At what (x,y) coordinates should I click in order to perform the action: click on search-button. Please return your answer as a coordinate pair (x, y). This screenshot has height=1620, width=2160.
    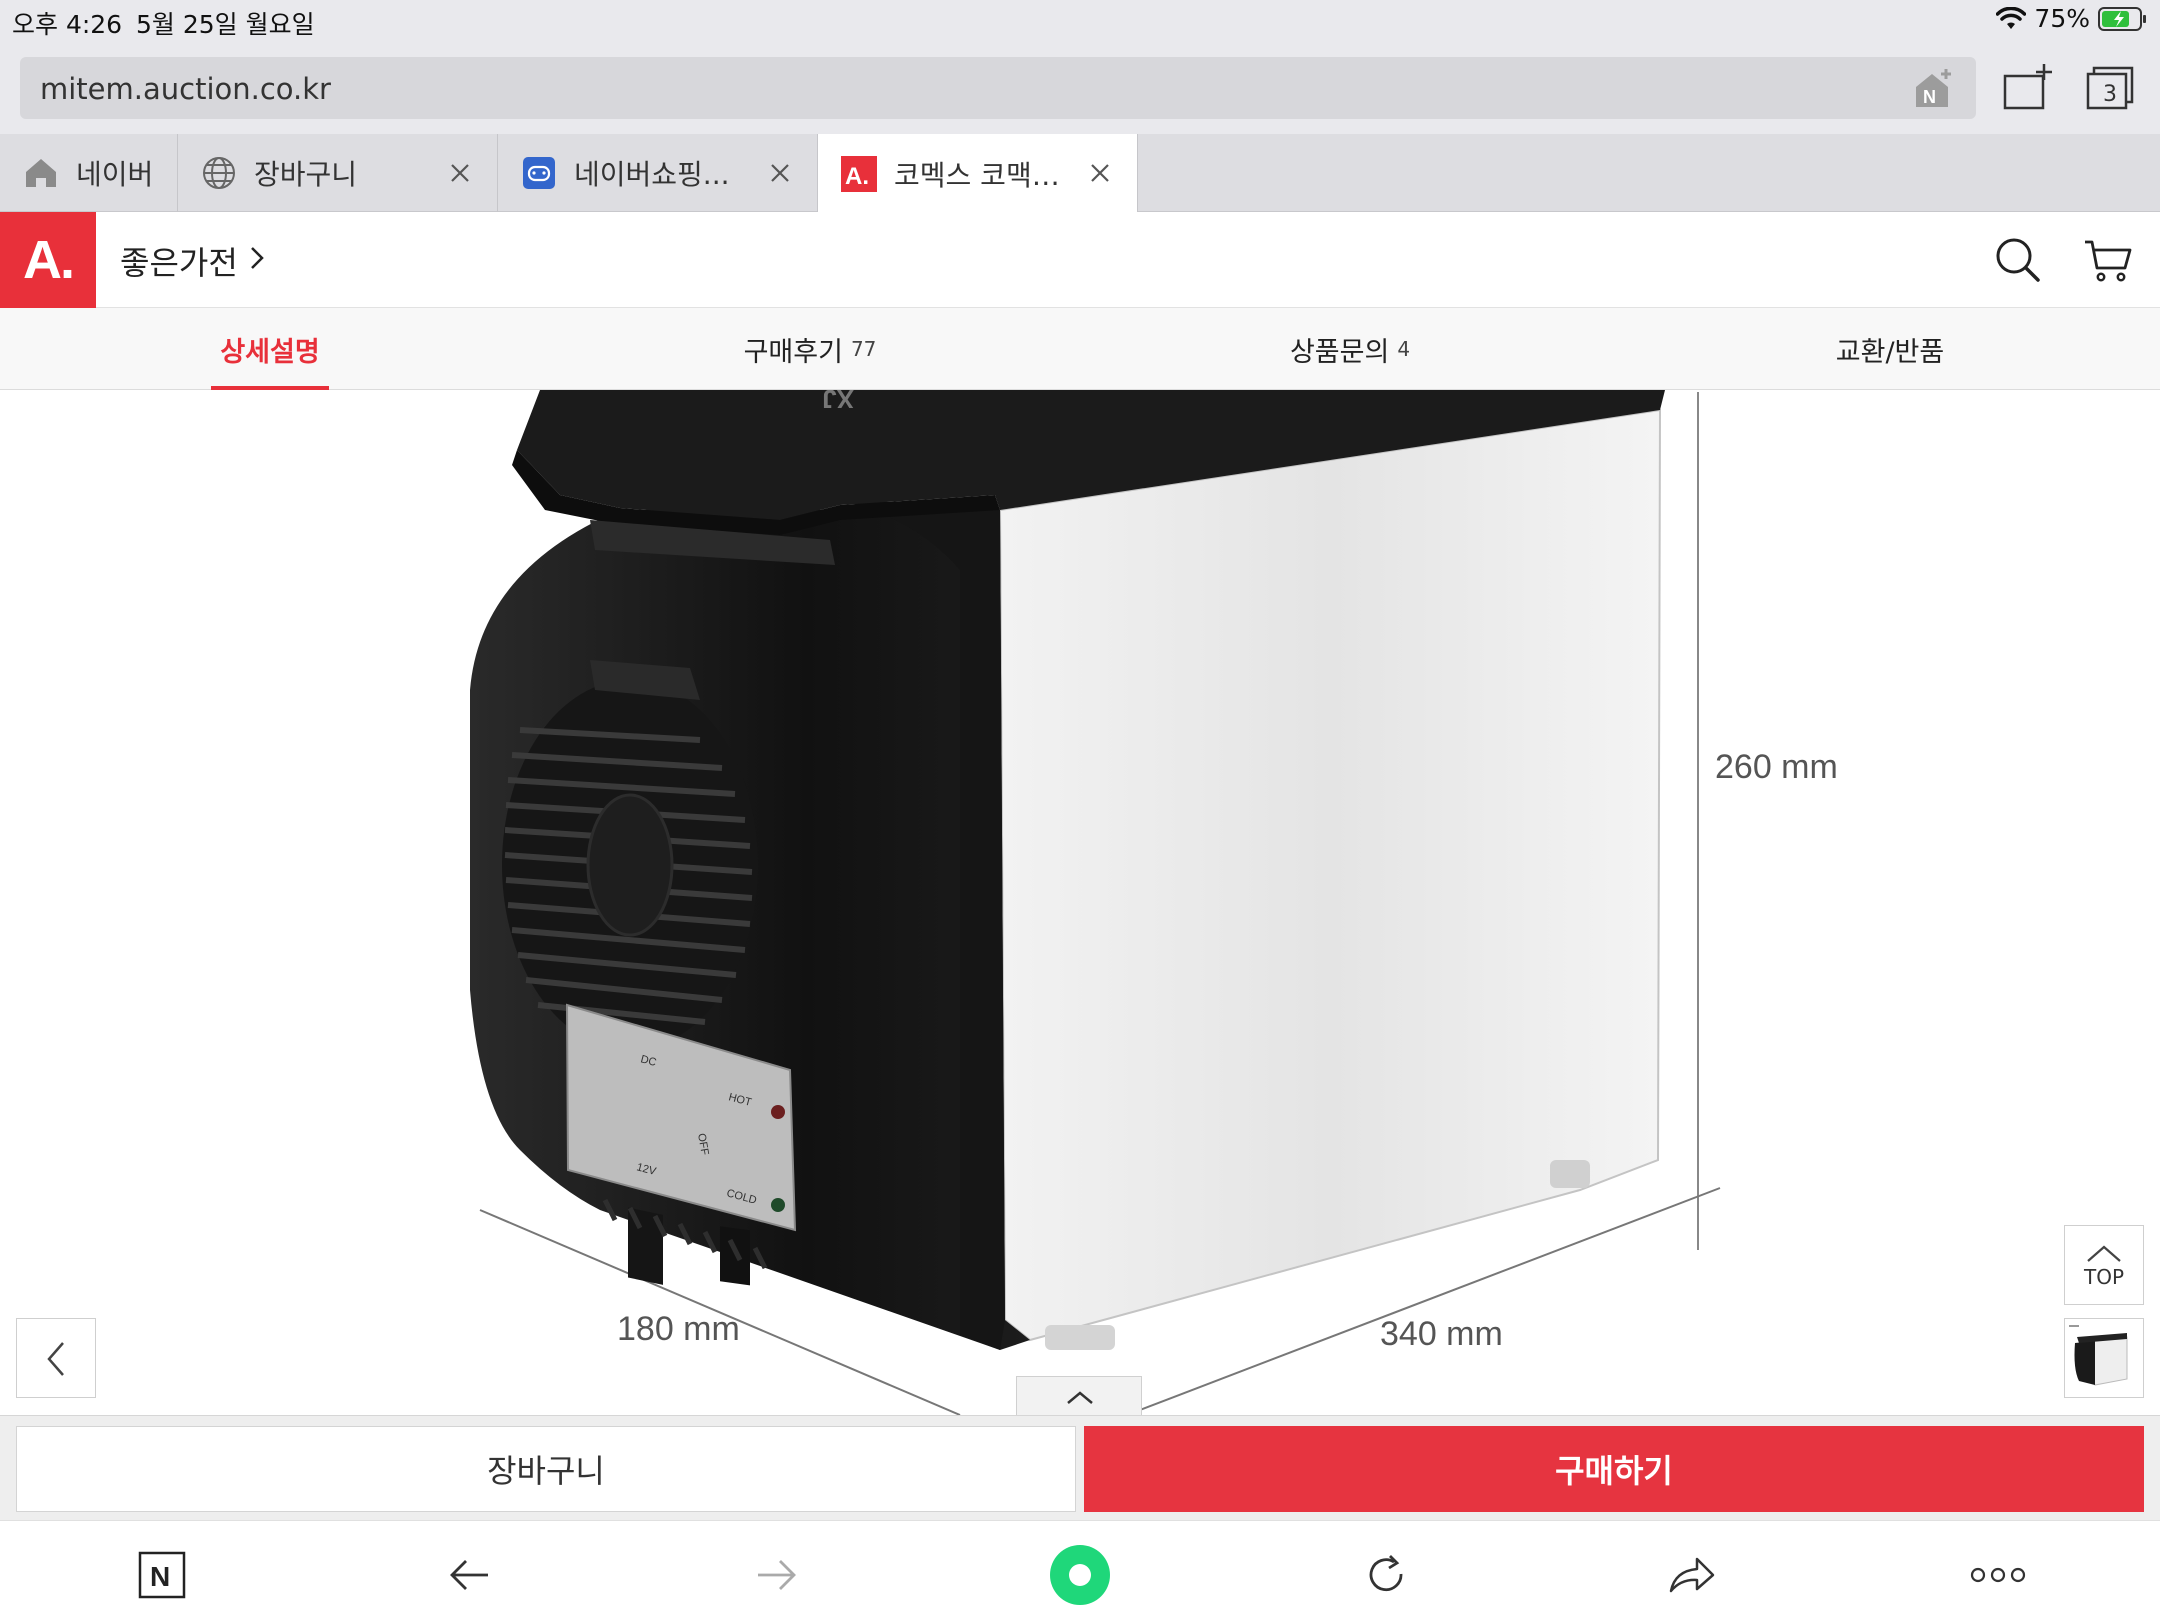
    Looking at the image, I should click on (2018, 260).